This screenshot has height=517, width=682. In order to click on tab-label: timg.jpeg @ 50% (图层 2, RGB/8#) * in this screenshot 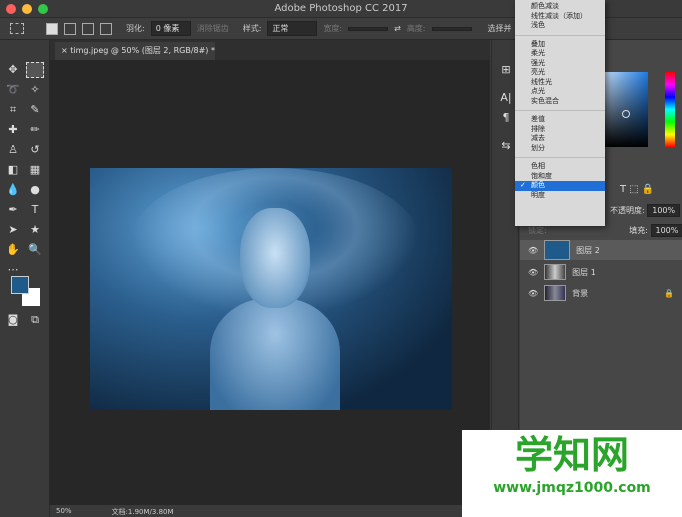, I will do `click(142, 50)`.